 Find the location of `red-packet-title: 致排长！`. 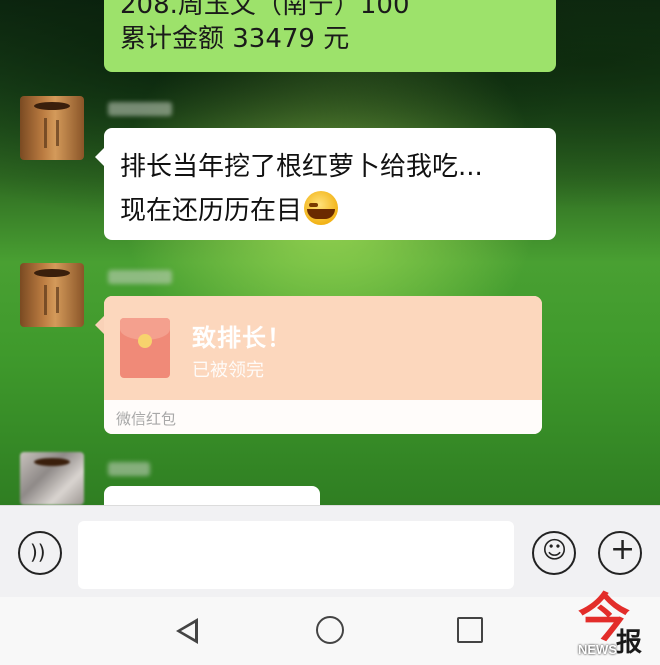

red-packet-title: 致排长！ is located at coordinates (242, 338).